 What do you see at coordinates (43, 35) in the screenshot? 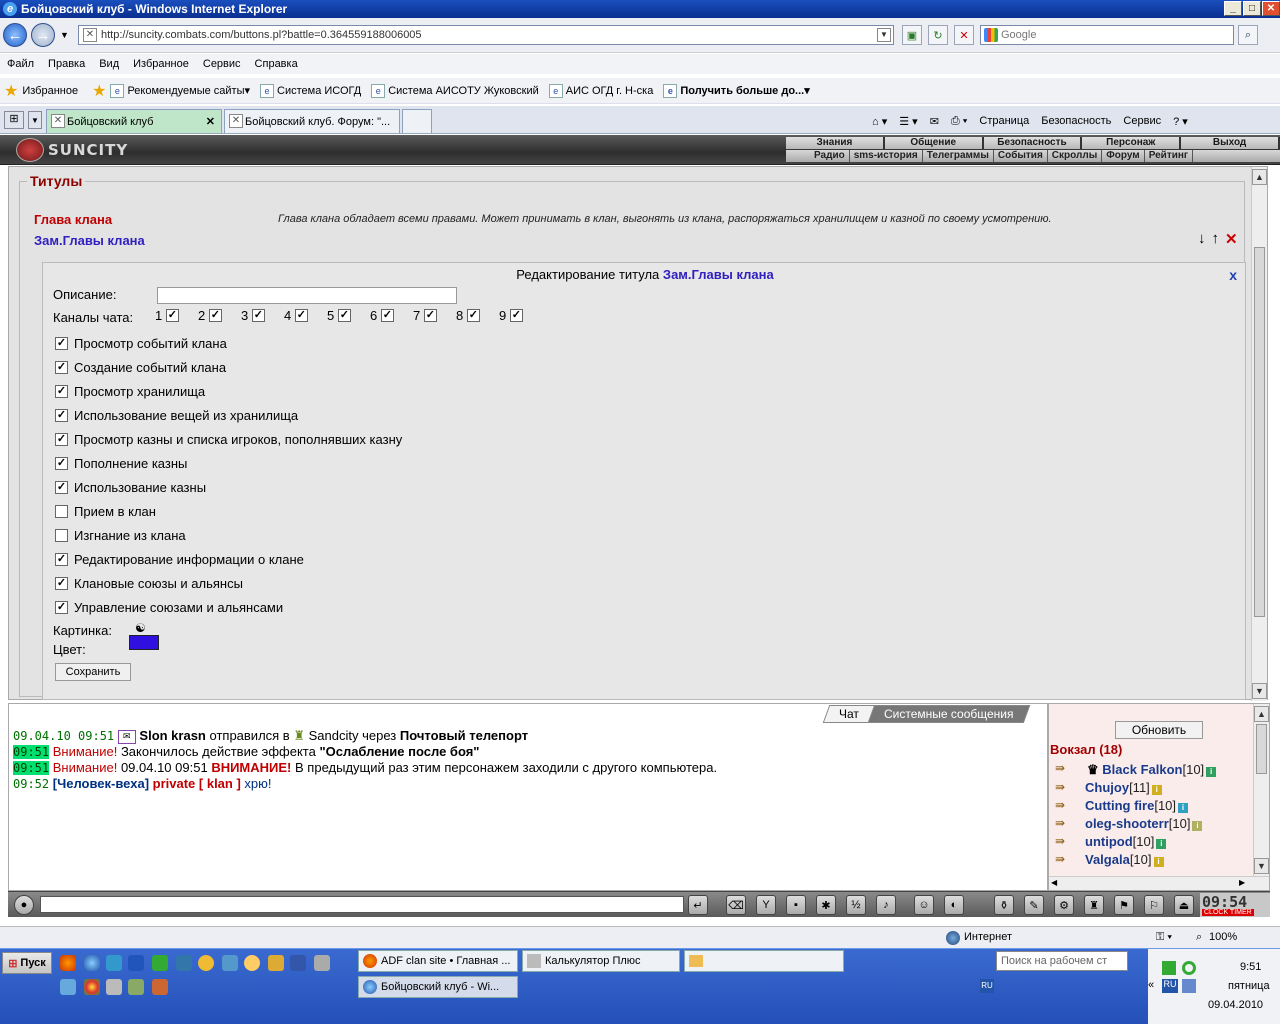
I see `forward-button: →` at bounding box center [43, 35].